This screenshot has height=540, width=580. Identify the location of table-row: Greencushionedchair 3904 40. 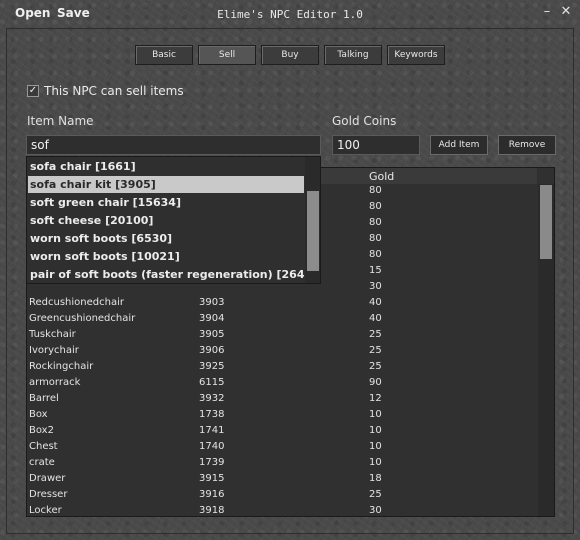
(282, 320).